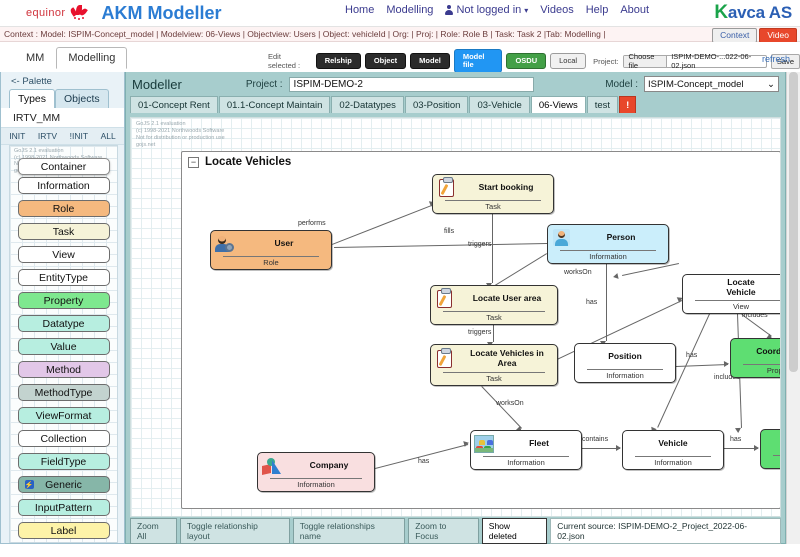 This screenshot has height=557, width=800. What do you see at coordinates (32, 98) in the screenshot?
I see `palette-tab-types: Types` at bounding box center [32, 98].